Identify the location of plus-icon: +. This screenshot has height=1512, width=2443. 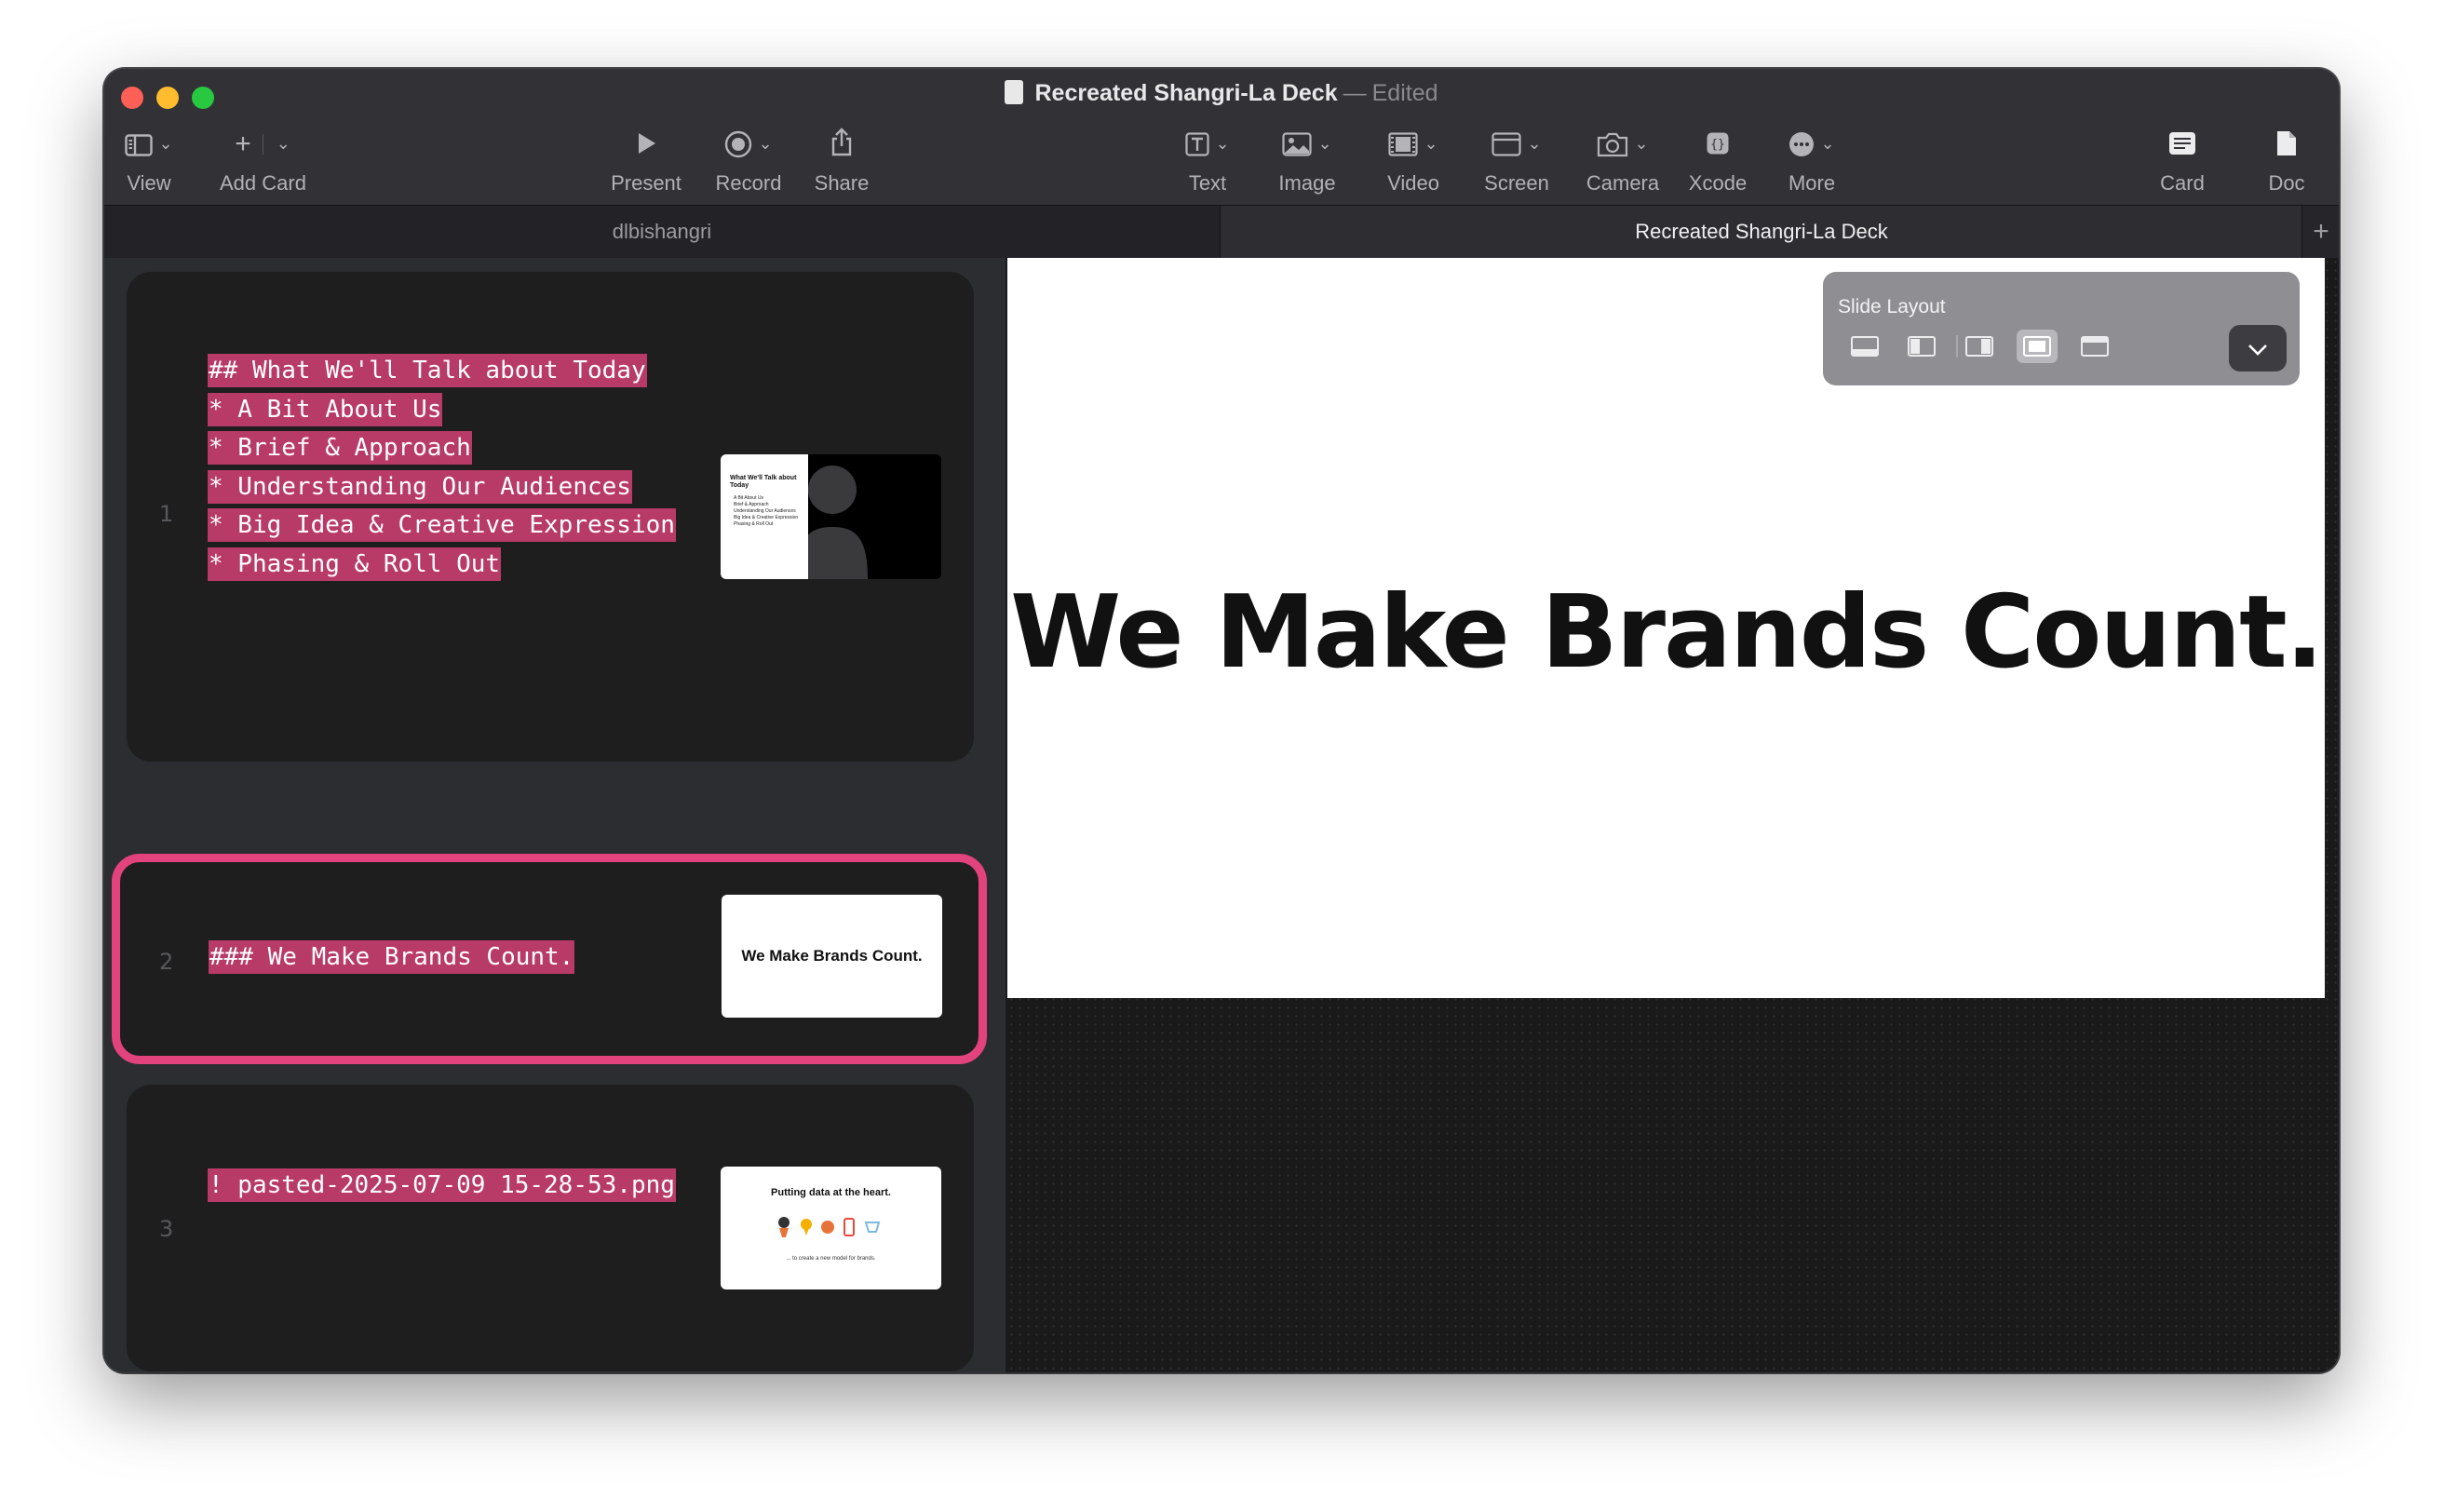
(243, 143).